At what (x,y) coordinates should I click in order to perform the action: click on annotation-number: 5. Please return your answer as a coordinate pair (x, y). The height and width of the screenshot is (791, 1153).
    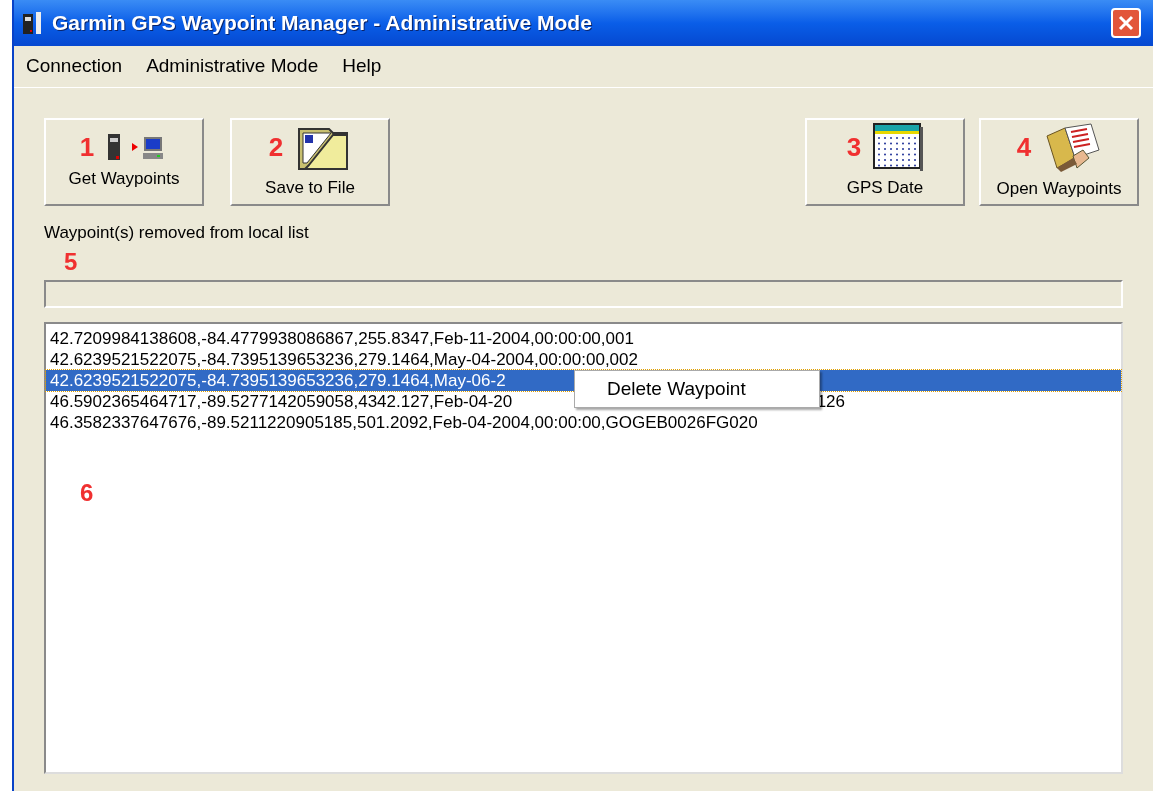
    Looking at the image, I should click on (71, 261).